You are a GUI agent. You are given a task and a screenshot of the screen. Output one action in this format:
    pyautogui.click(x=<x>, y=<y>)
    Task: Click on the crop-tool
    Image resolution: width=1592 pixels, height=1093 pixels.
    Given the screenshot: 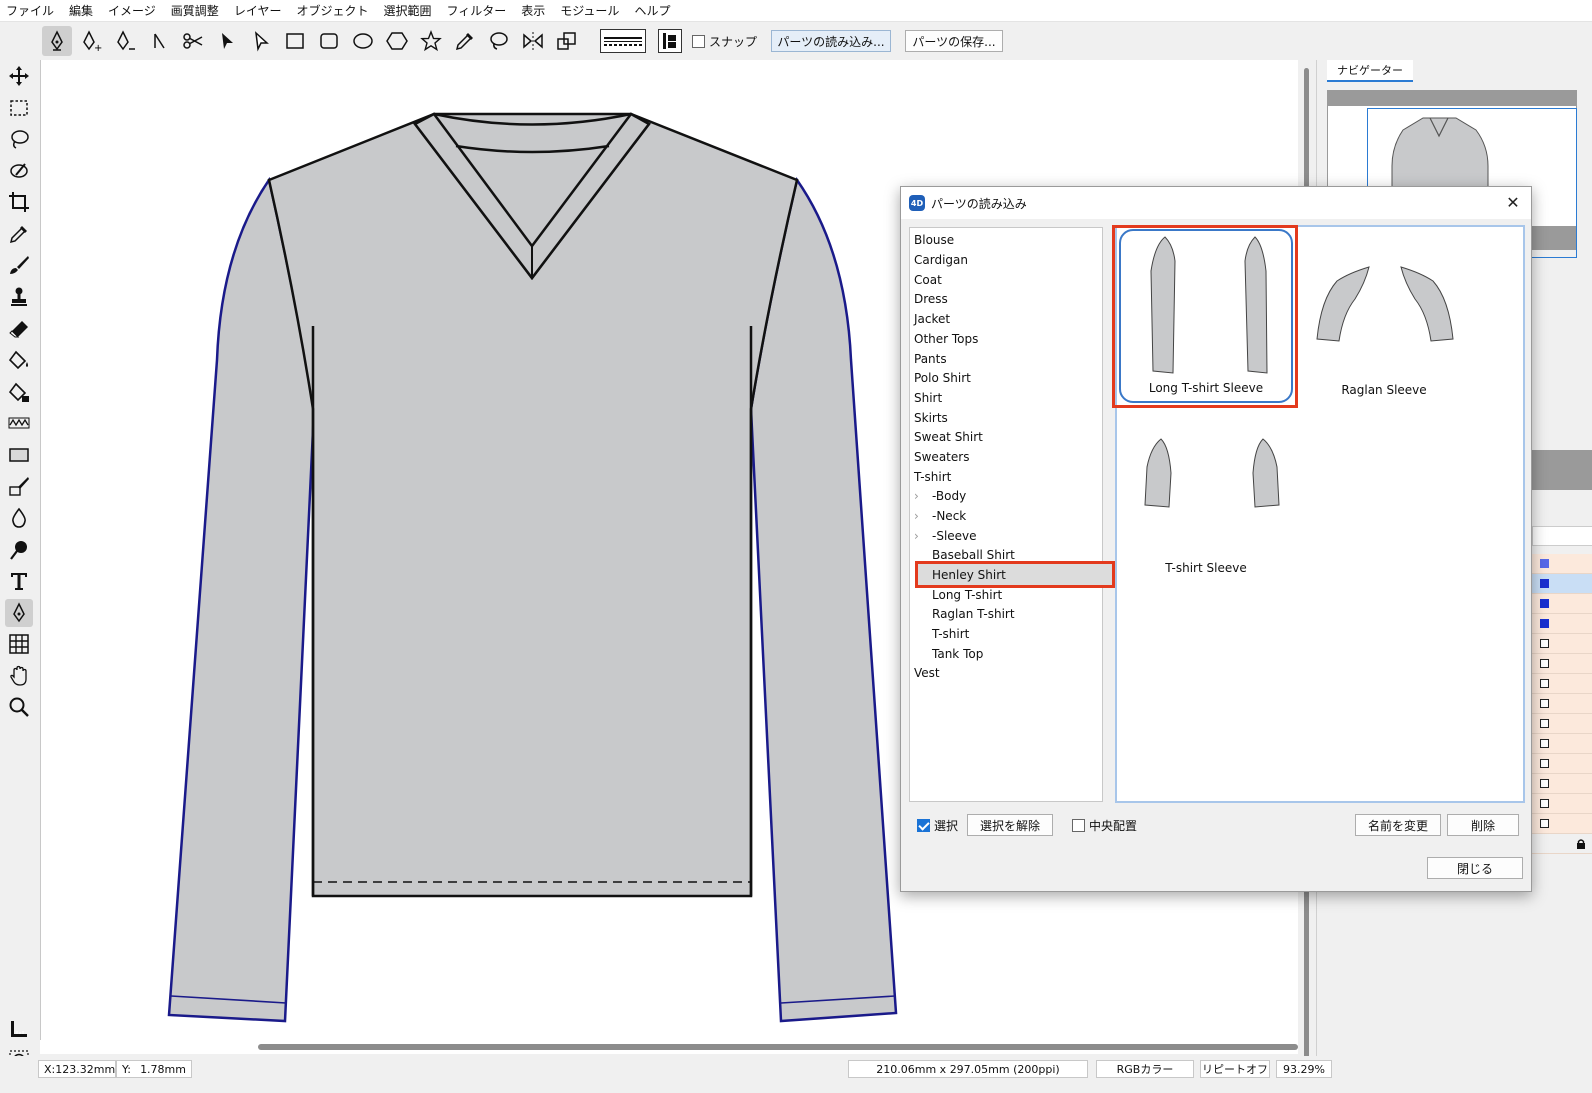 What is the action you would take?
    pyautogui.click(x=19, y=202)
    